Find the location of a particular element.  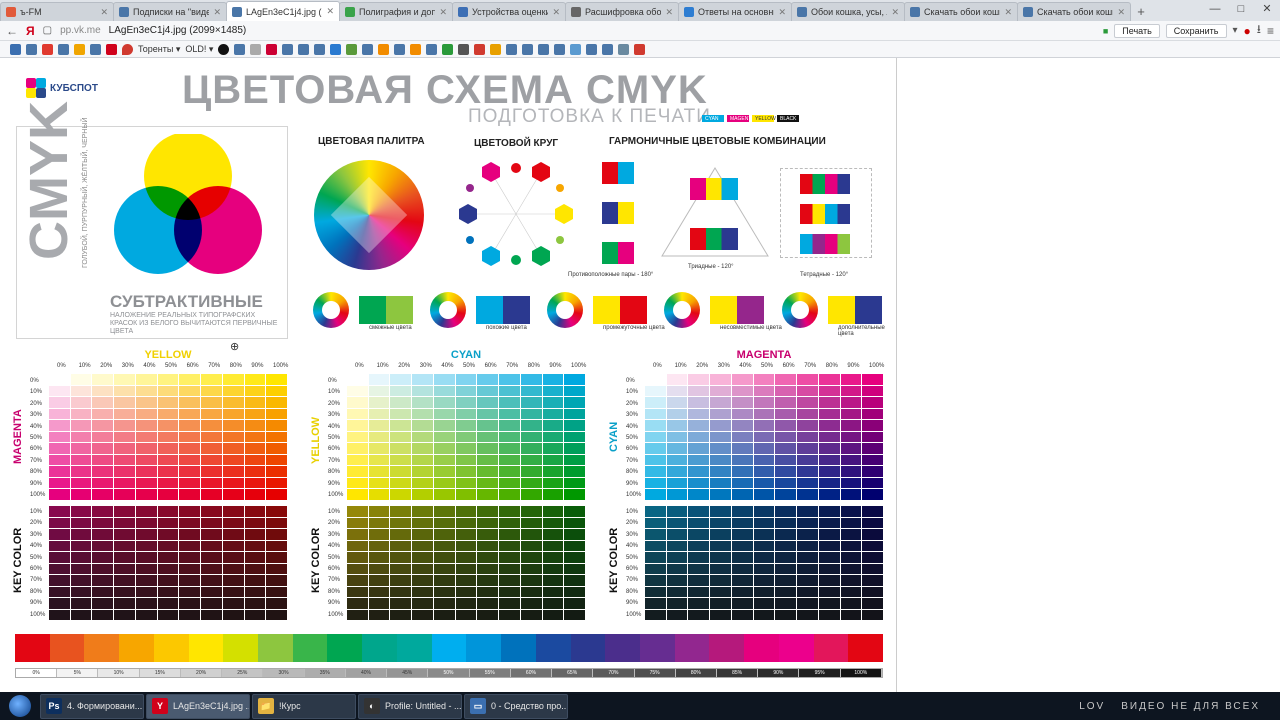

browser-tab: Скачать обои кошка, ✕ is located at coordinates (1074, 11).